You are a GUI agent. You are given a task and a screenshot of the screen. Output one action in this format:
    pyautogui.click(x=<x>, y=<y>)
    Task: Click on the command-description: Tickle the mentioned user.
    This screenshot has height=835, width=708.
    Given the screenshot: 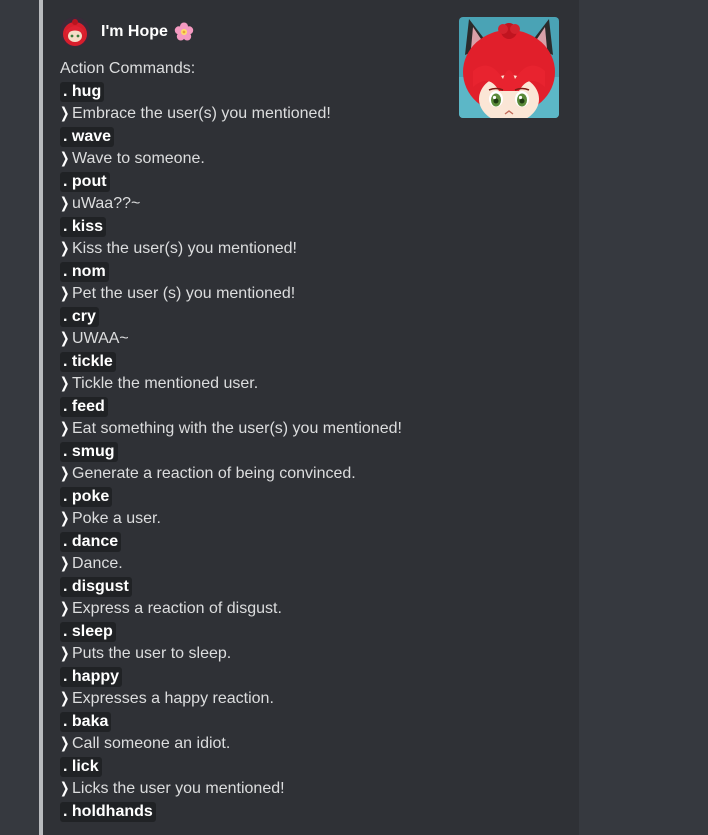 What is the action you would take?
    pyautogui.click(x=165, y=383)
    